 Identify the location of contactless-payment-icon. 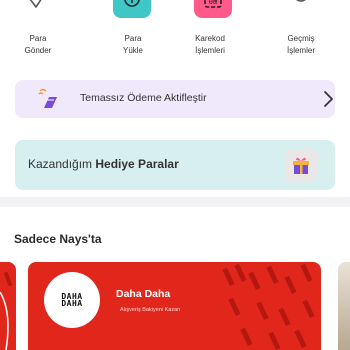
(48, 99).